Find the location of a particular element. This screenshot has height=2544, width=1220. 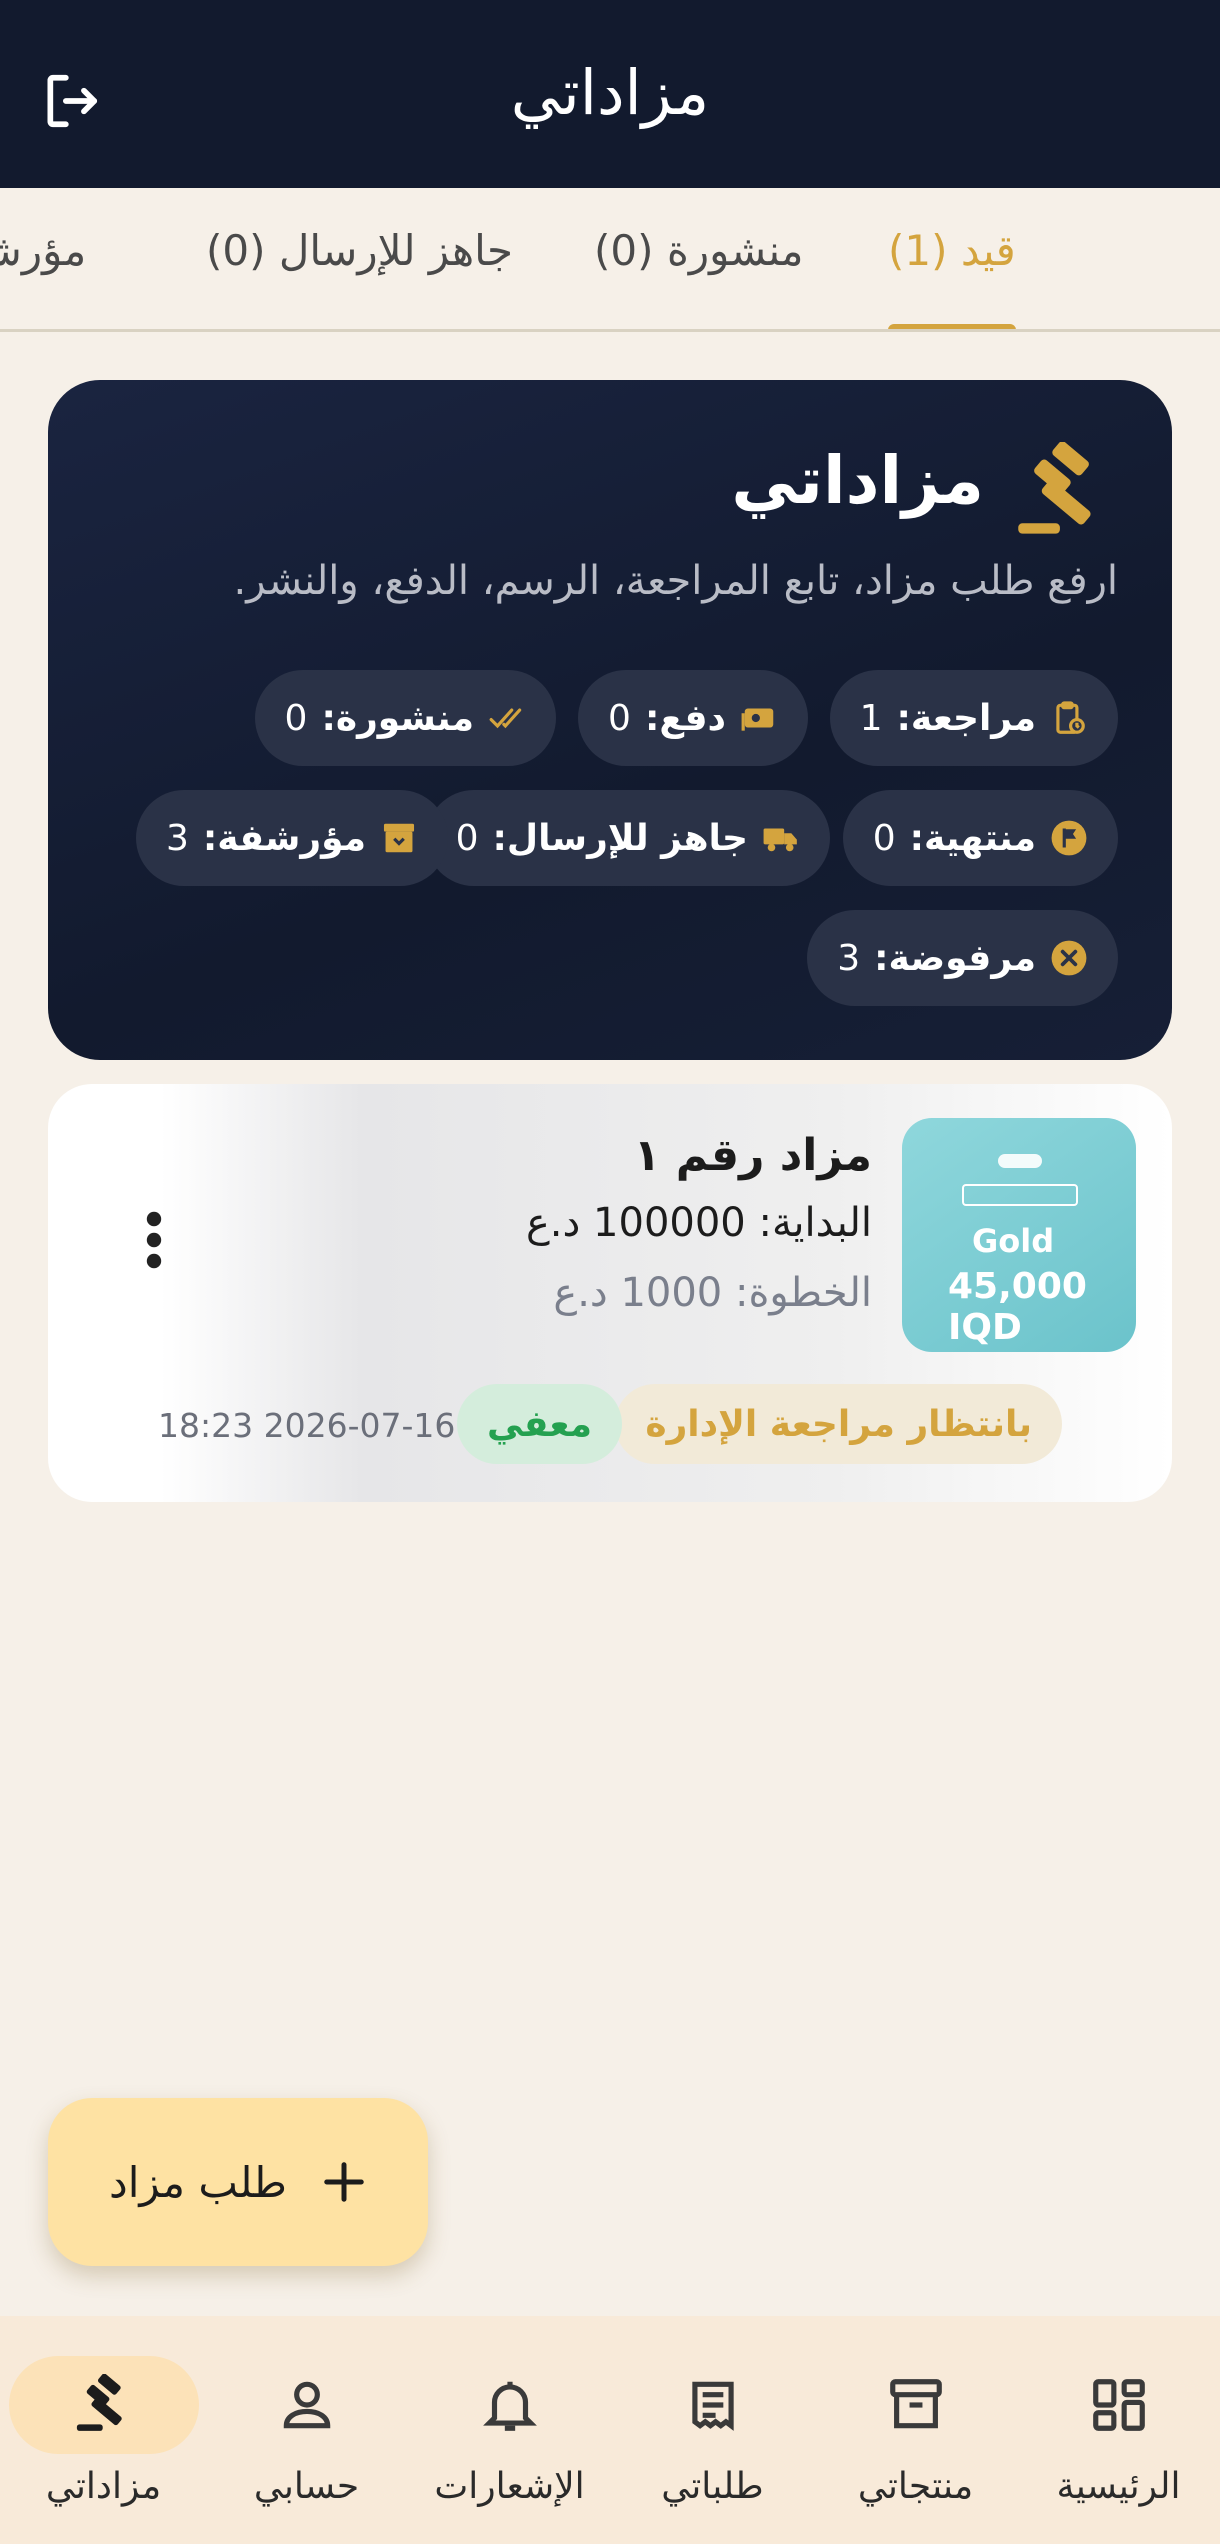

app-bar: مزاداتي is located at coordinates (610, 94).